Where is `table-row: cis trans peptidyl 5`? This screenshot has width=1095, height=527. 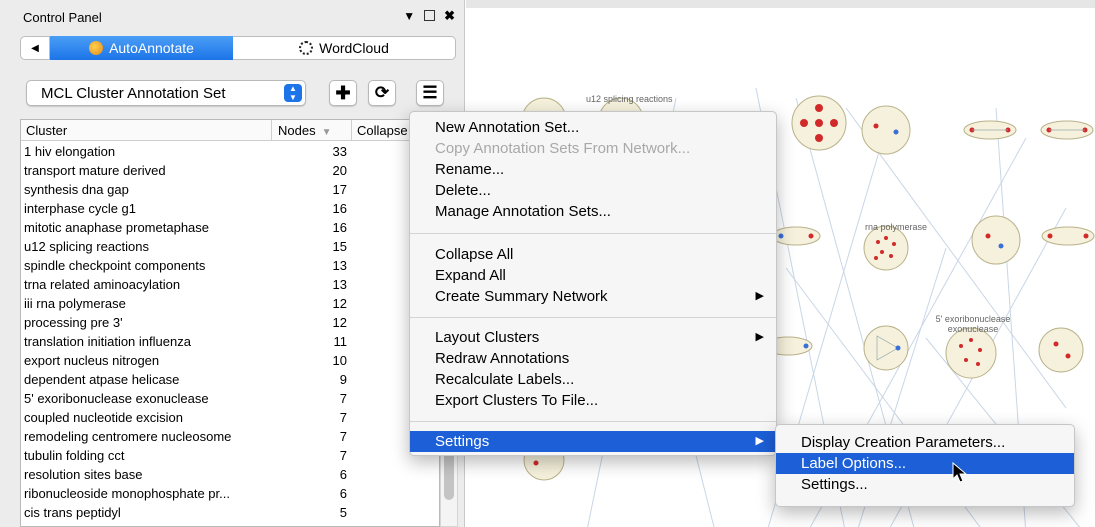 table-row: cis trans peptidyl 5 is located at coordinates (230, 512).